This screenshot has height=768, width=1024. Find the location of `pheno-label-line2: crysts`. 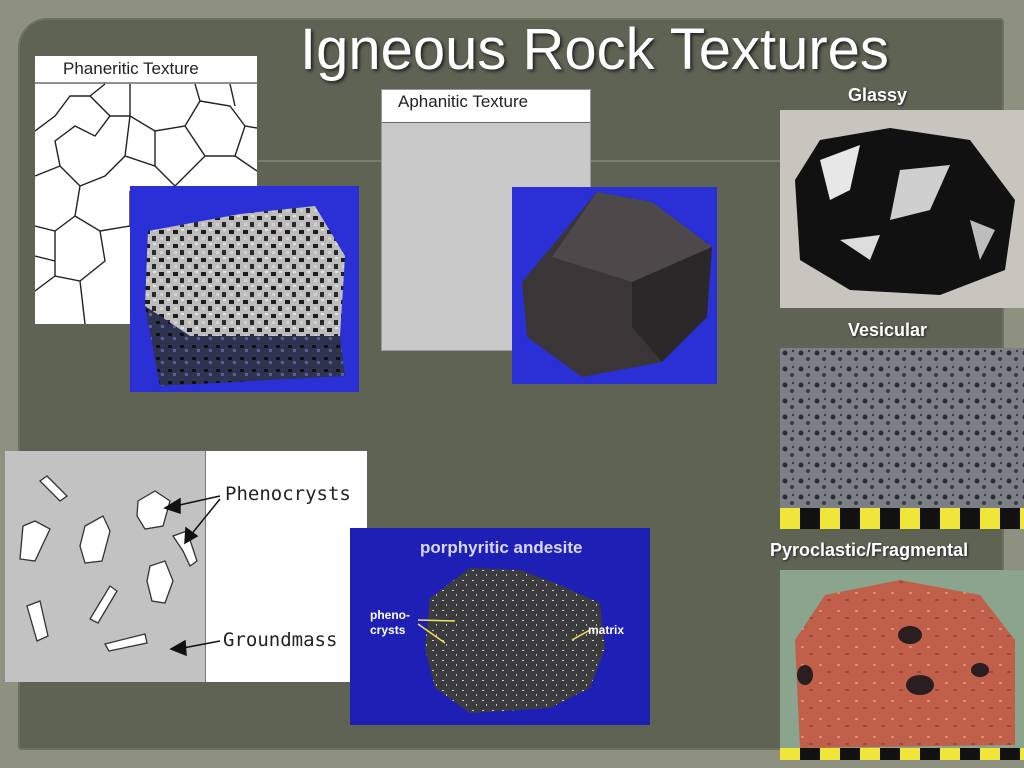

pheno-label-line2: crysts is located at coordinates (388, 630).